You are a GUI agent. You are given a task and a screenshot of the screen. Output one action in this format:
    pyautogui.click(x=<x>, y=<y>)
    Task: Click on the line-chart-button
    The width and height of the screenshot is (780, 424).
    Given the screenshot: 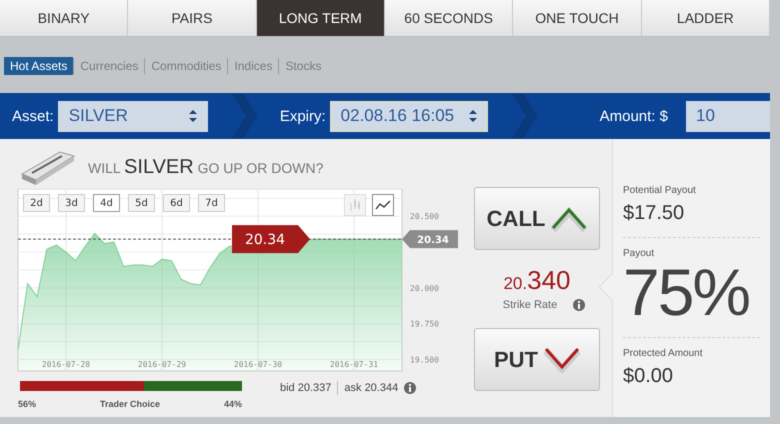 What is the action you would take?
    pyautogui.click(x=383, y=205)
    